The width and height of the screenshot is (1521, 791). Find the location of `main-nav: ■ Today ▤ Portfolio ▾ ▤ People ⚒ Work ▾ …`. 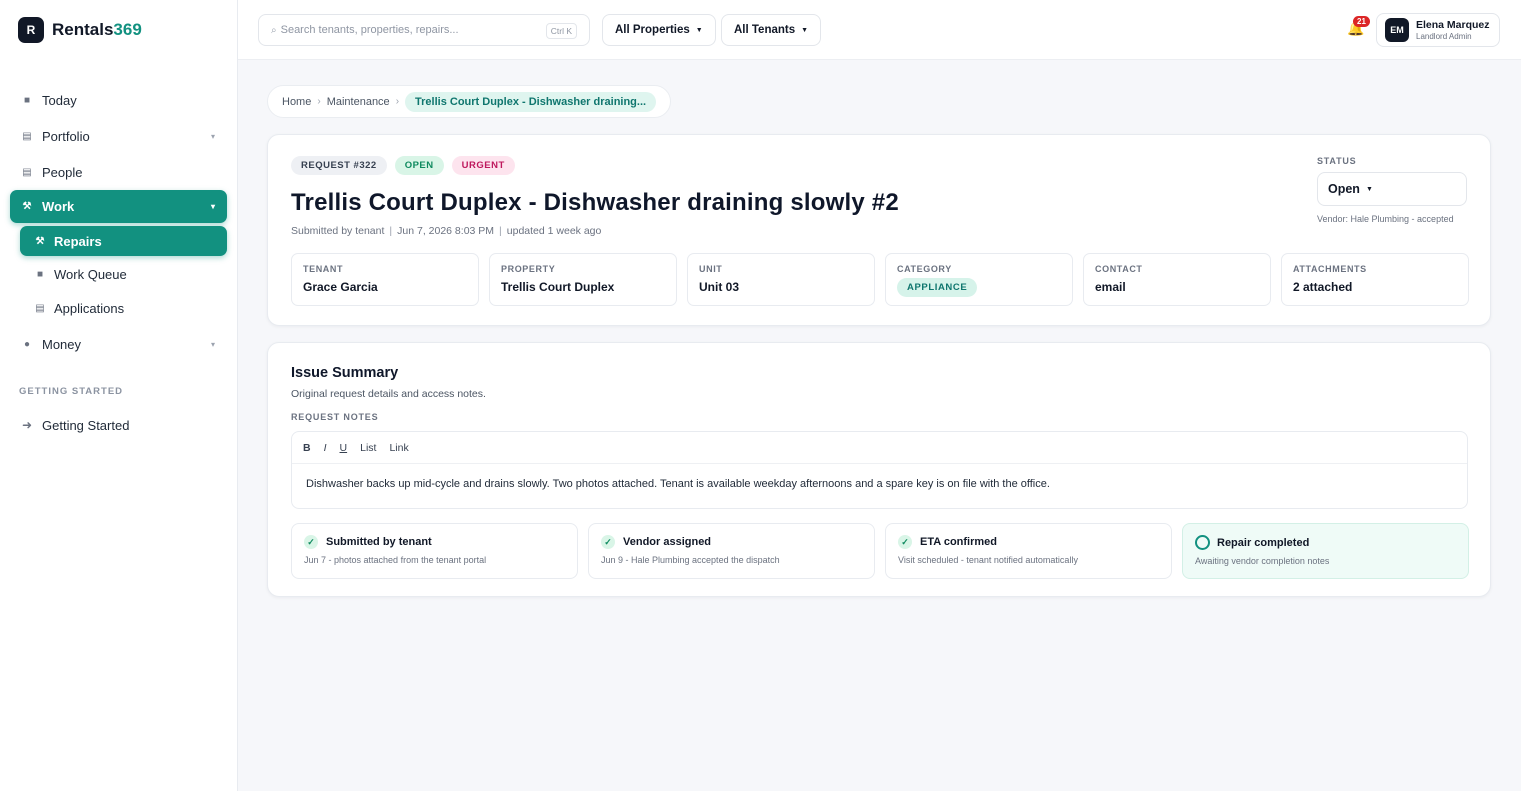

main-nav: ■ Today ▤ Portfolio ▾ ▤ People ⚒ Work ▾ … is located at coordinates (118, 251).